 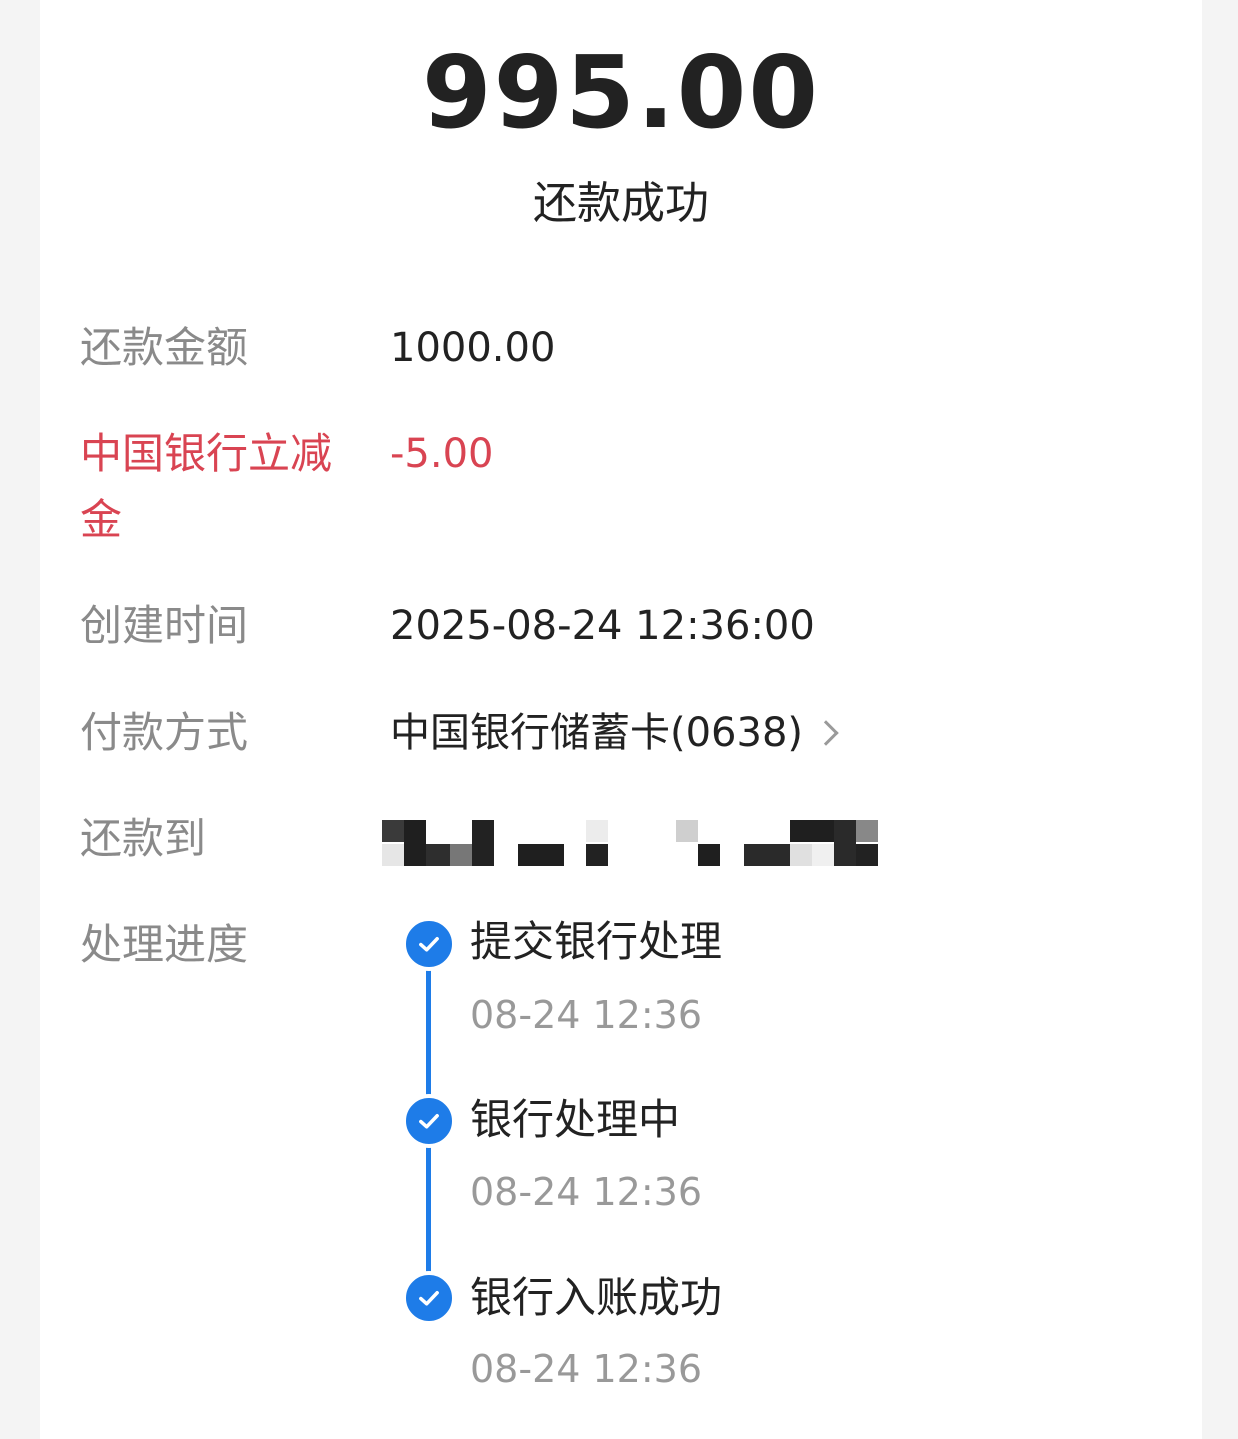 What do you see at coordinates (596, 733) in the screenshot?
I see `payment-method-value: 中国银行储蓄卡(0638)` at bounding box center [596, 733].